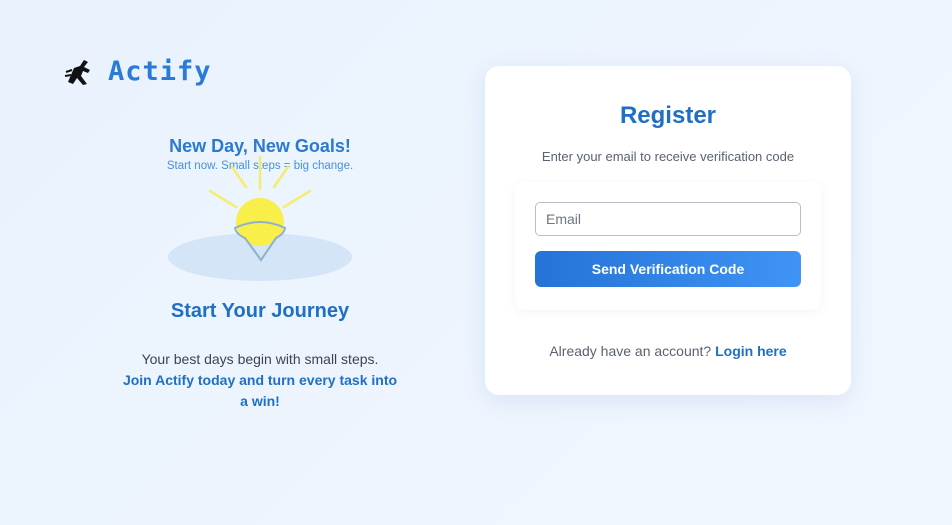 The width and height of the screenshot is (952, 525). What do you see at coordinates (630, 351) in the screenshot?
I see `login-prompt: Already have an account?` at bounding box center [630, 351].